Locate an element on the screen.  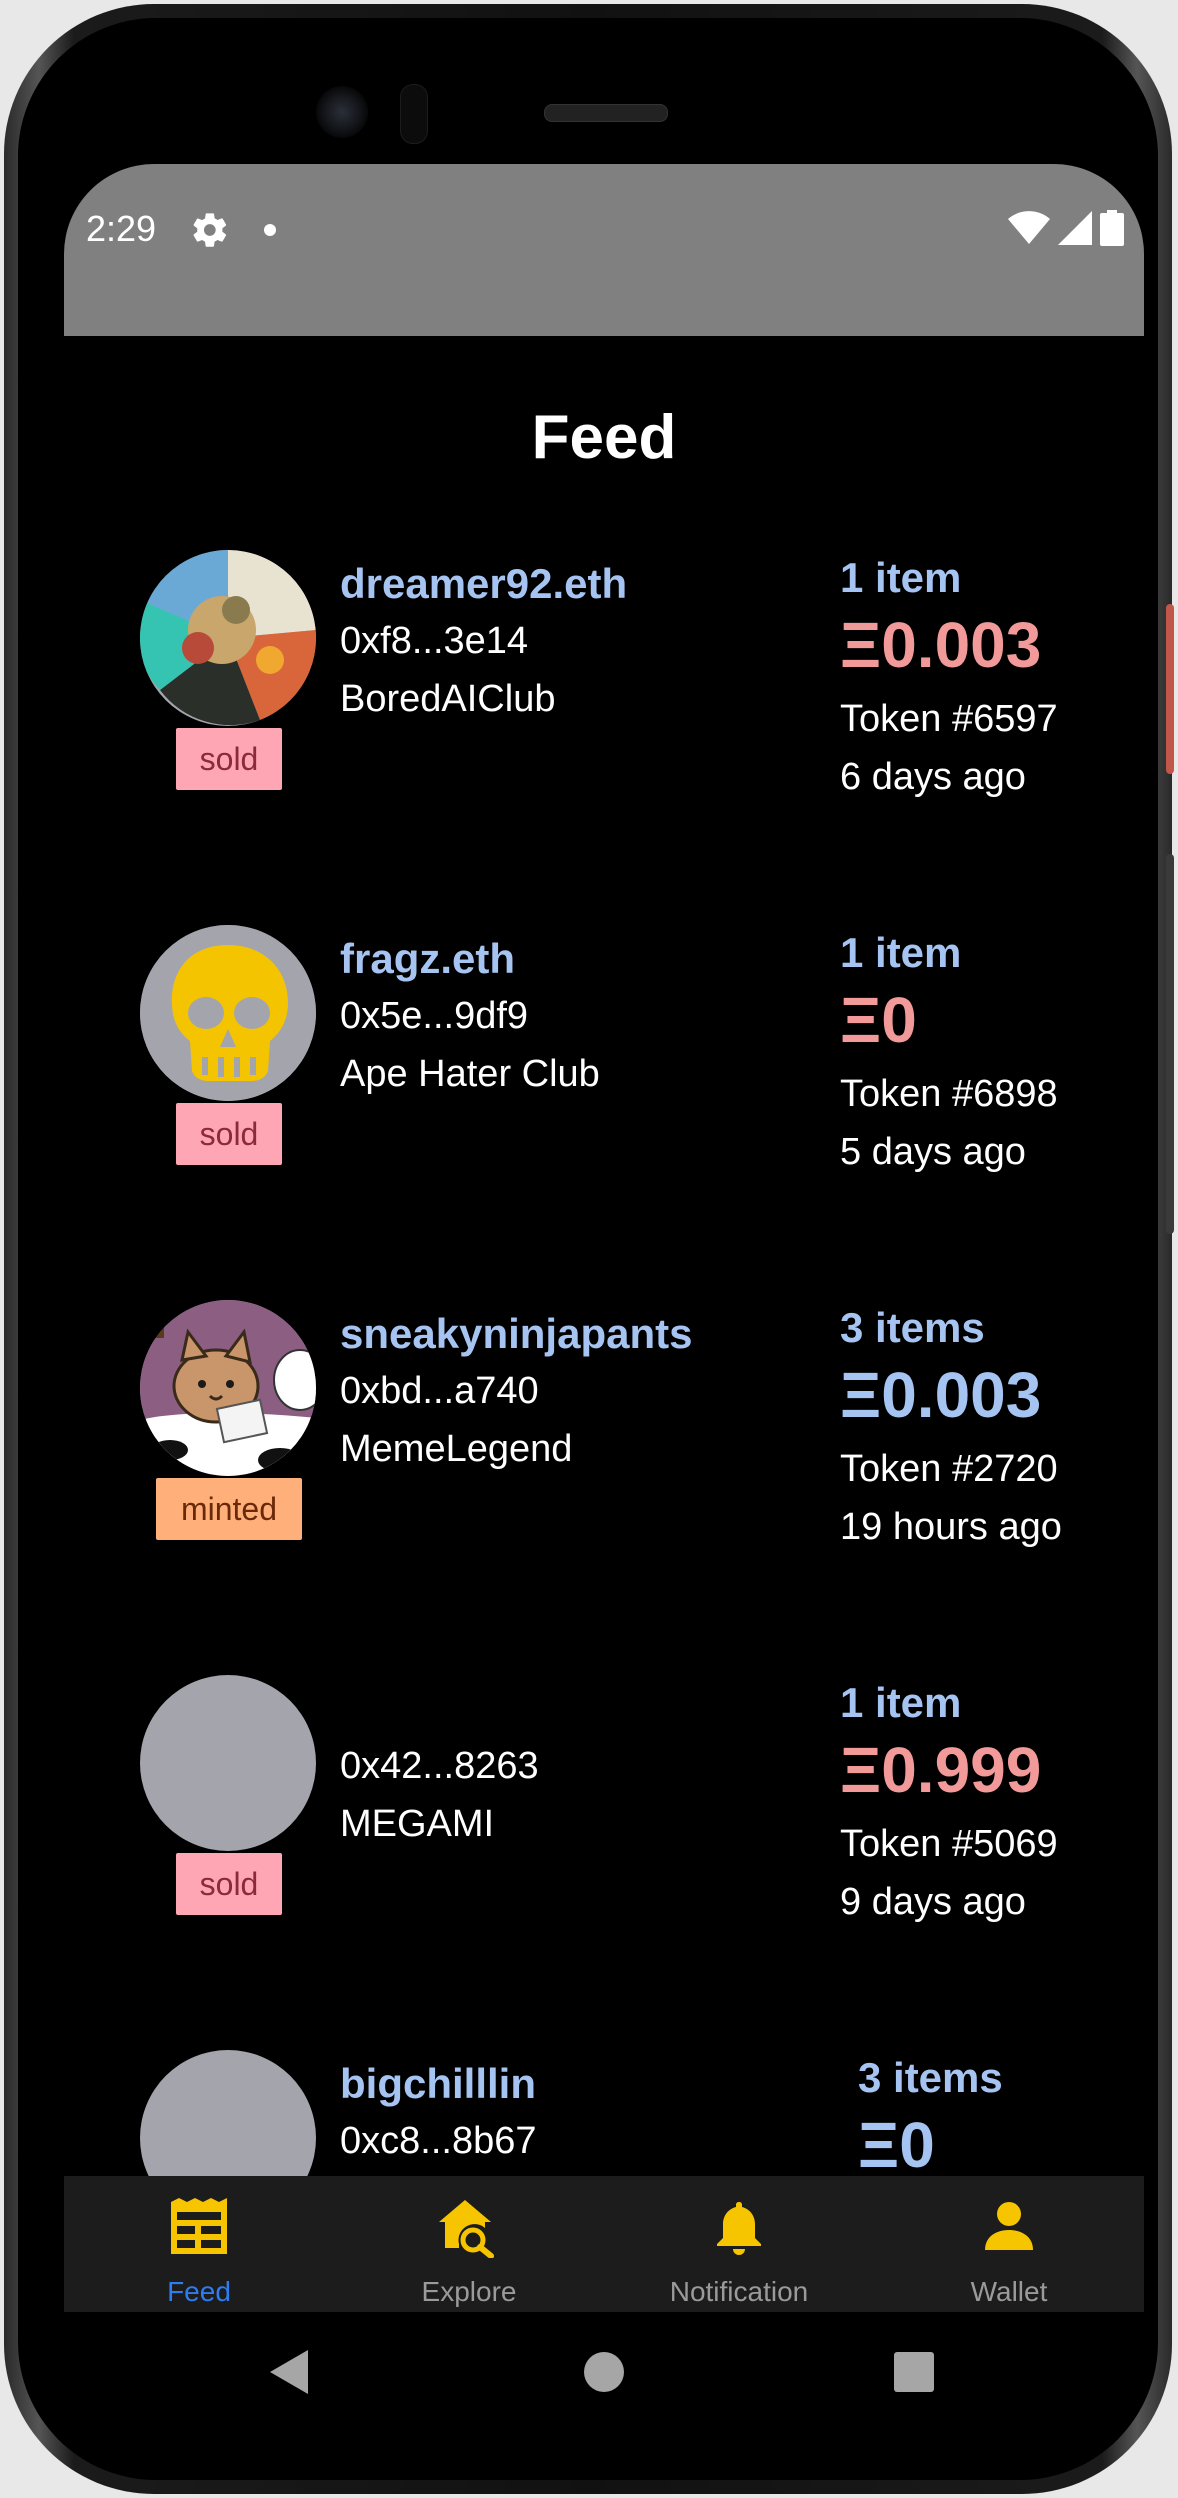
wallet-address: 0x42...8263 is located at coordinates (439, 1766).